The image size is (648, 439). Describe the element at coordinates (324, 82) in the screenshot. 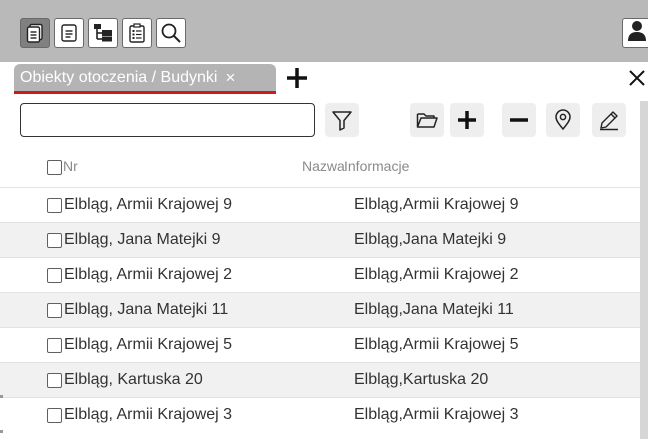

I see `tab-strip: Obiekty otoczenia / Budynki ×` at that location.